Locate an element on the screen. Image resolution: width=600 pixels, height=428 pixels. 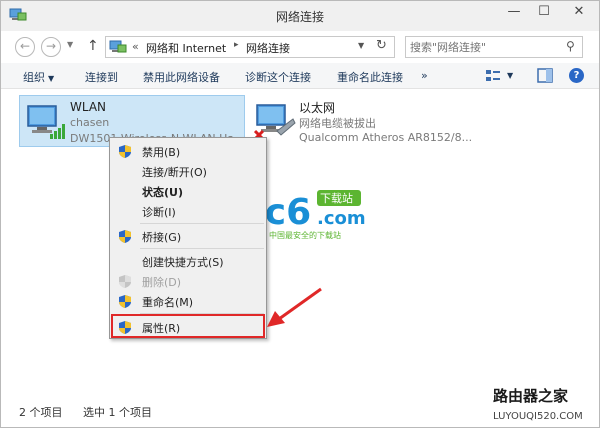
recent-locations-chevron-icon: ▼ is located at coordinates (70, 44).